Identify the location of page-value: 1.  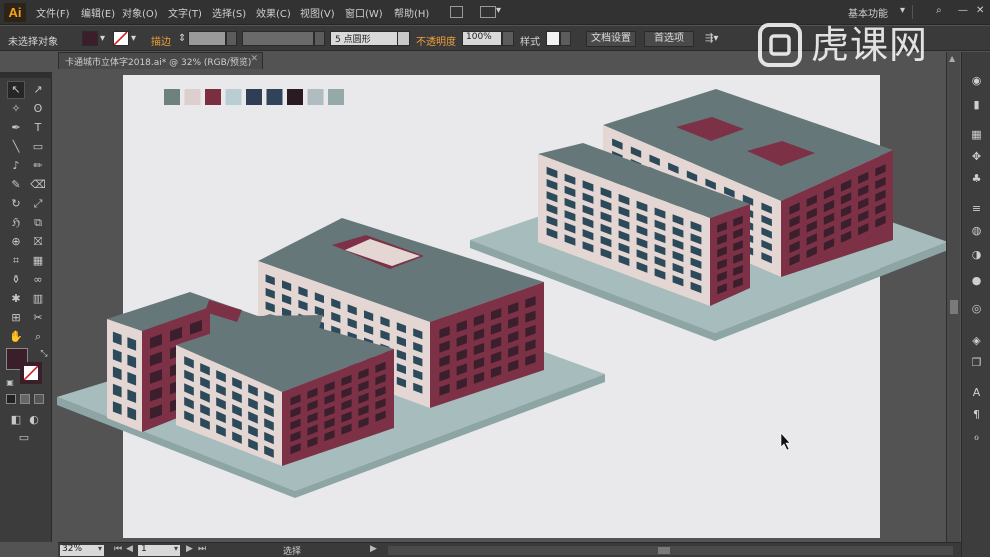
(144, 549).